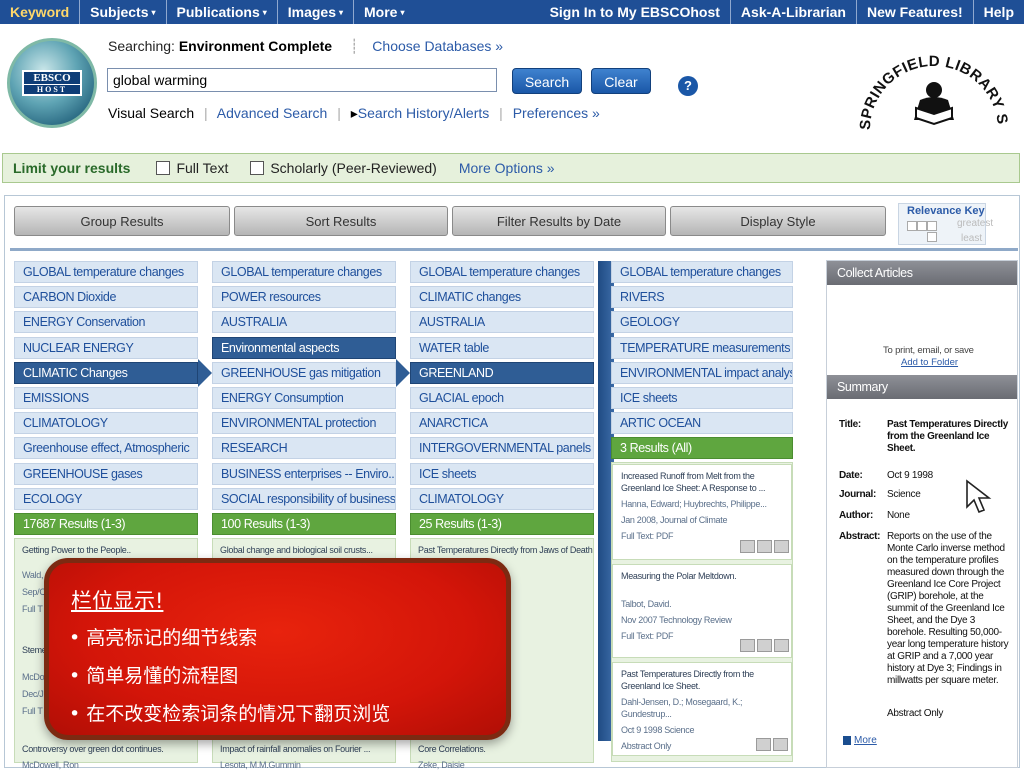  I want to click on subject-item: GREENHOUSE gas mitigation, so click(304, 372).